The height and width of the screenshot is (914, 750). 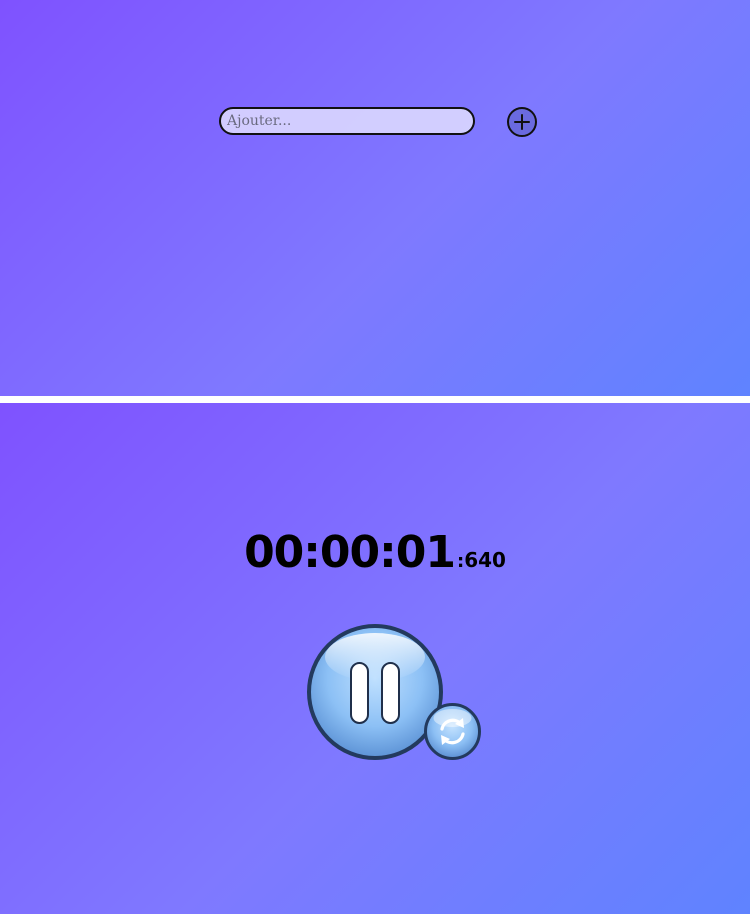 What do you see at coordinates (347, 121) in the screenshot?
I see `add-task-input` at bounding box center [347, 121].